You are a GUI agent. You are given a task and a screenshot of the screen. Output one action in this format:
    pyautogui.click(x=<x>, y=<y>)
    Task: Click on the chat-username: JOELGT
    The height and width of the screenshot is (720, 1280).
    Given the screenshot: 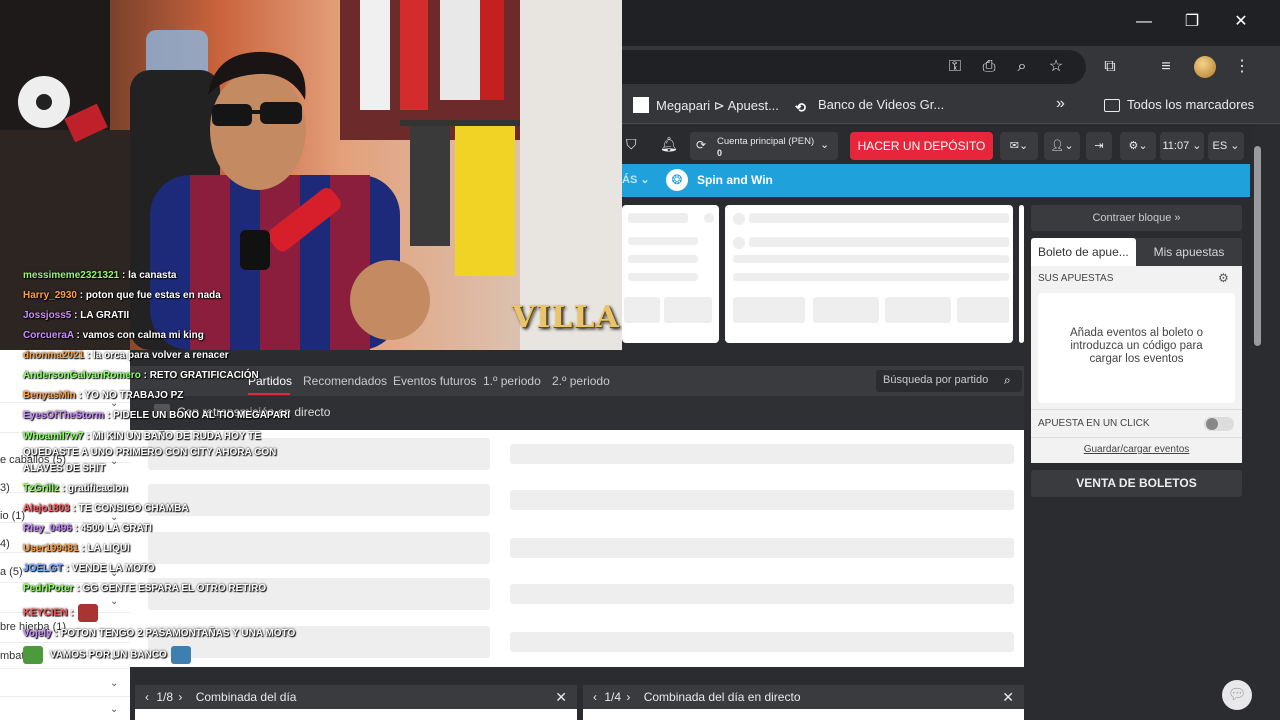 What is the action you would take?
    pyautogui.click(x=43, y=568)
    